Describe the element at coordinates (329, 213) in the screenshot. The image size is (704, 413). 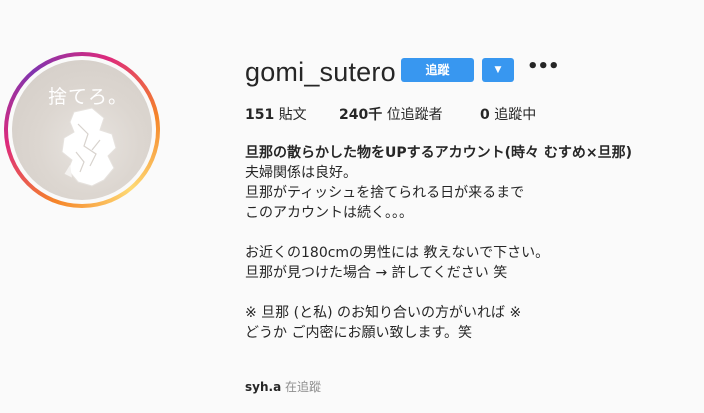
I see `bio-line: このアカウントは続く。。。` at that location.